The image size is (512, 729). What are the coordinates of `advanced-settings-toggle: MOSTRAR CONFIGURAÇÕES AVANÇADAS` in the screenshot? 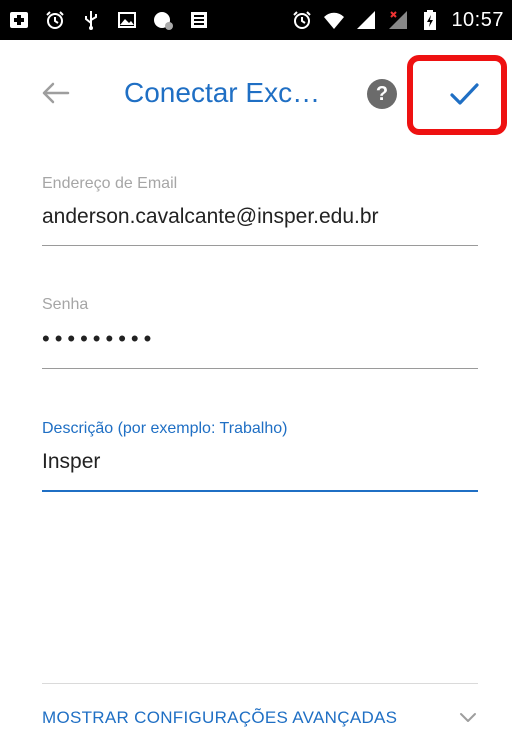 It's located at (260, 718).